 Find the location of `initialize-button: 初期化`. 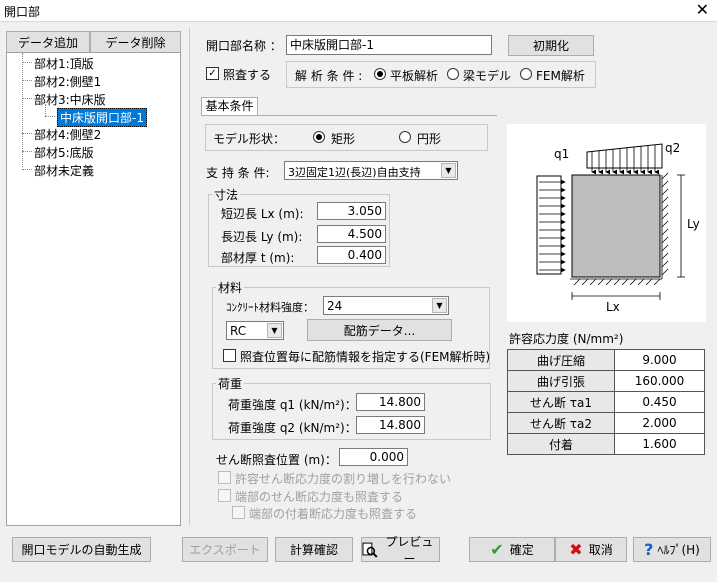

initialize-button: 初期化 is located at coordinates (551, 45).